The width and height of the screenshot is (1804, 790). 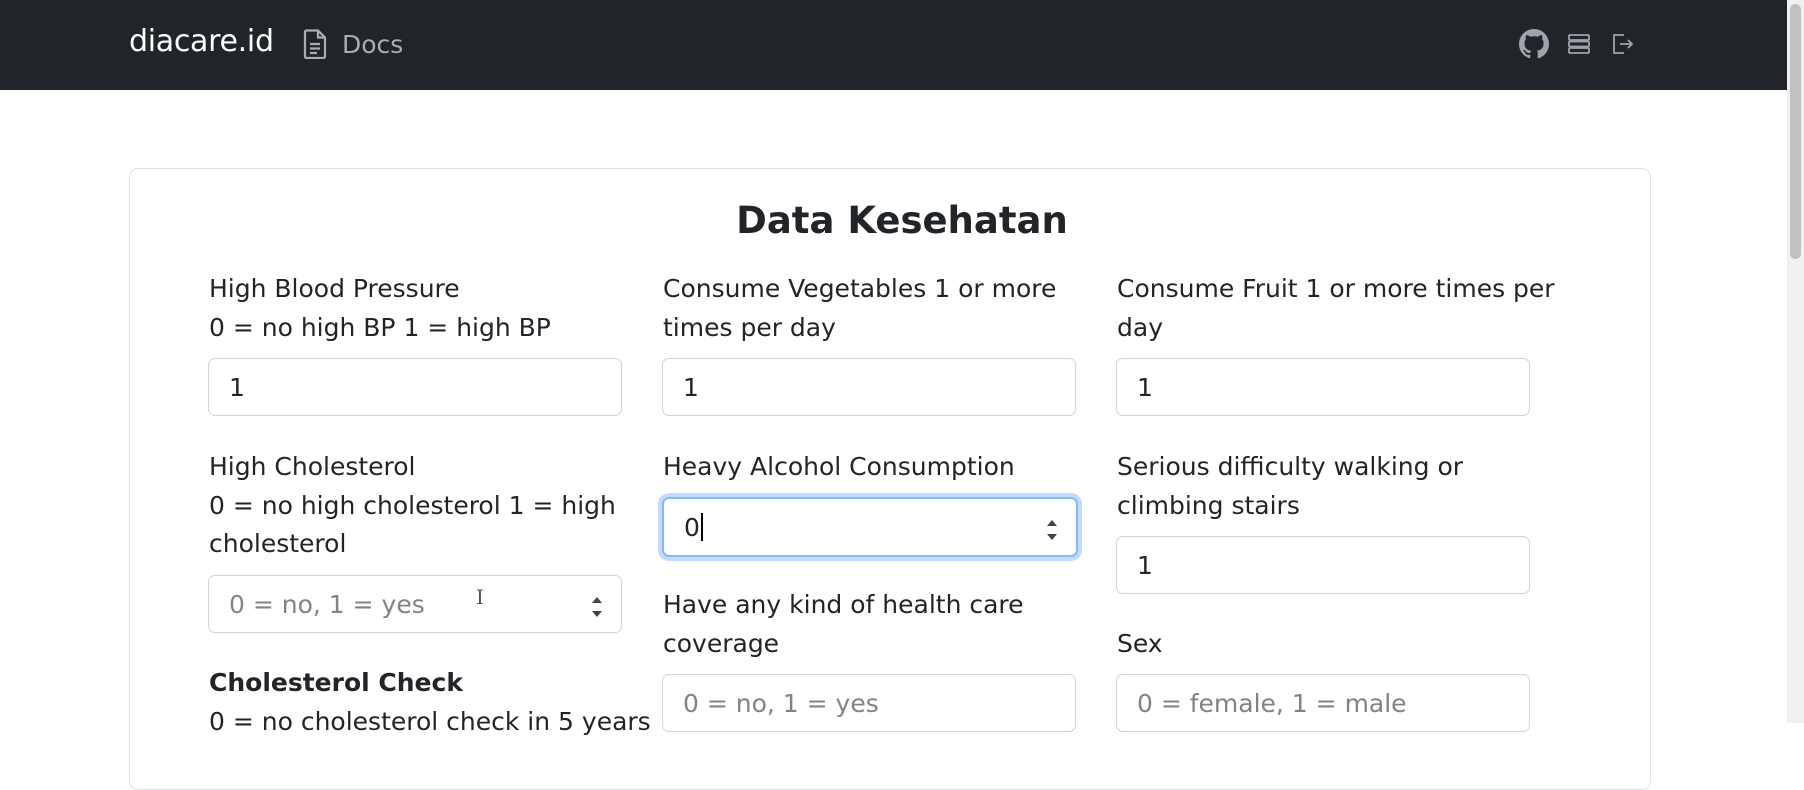 I want to click on diff-walk-input: 1, so click(x=1323, y=565).